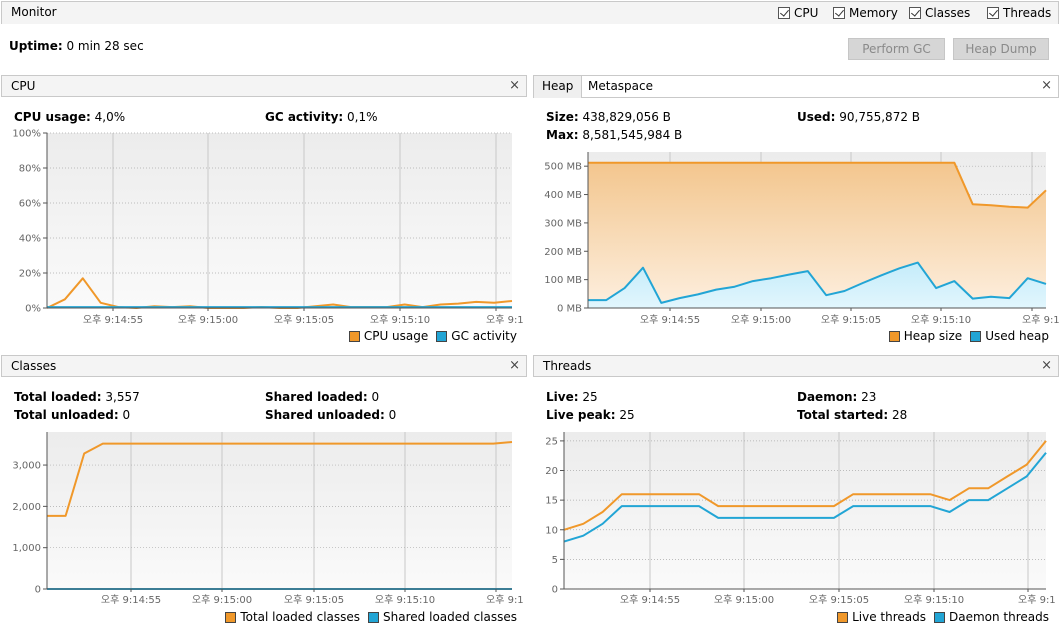 This screenshot has width=1060, height=630. What do you see at coordinates (26, 466) in the screenshot?
I see `y-tick-label: 3,000` at bounding box center [26, 466].